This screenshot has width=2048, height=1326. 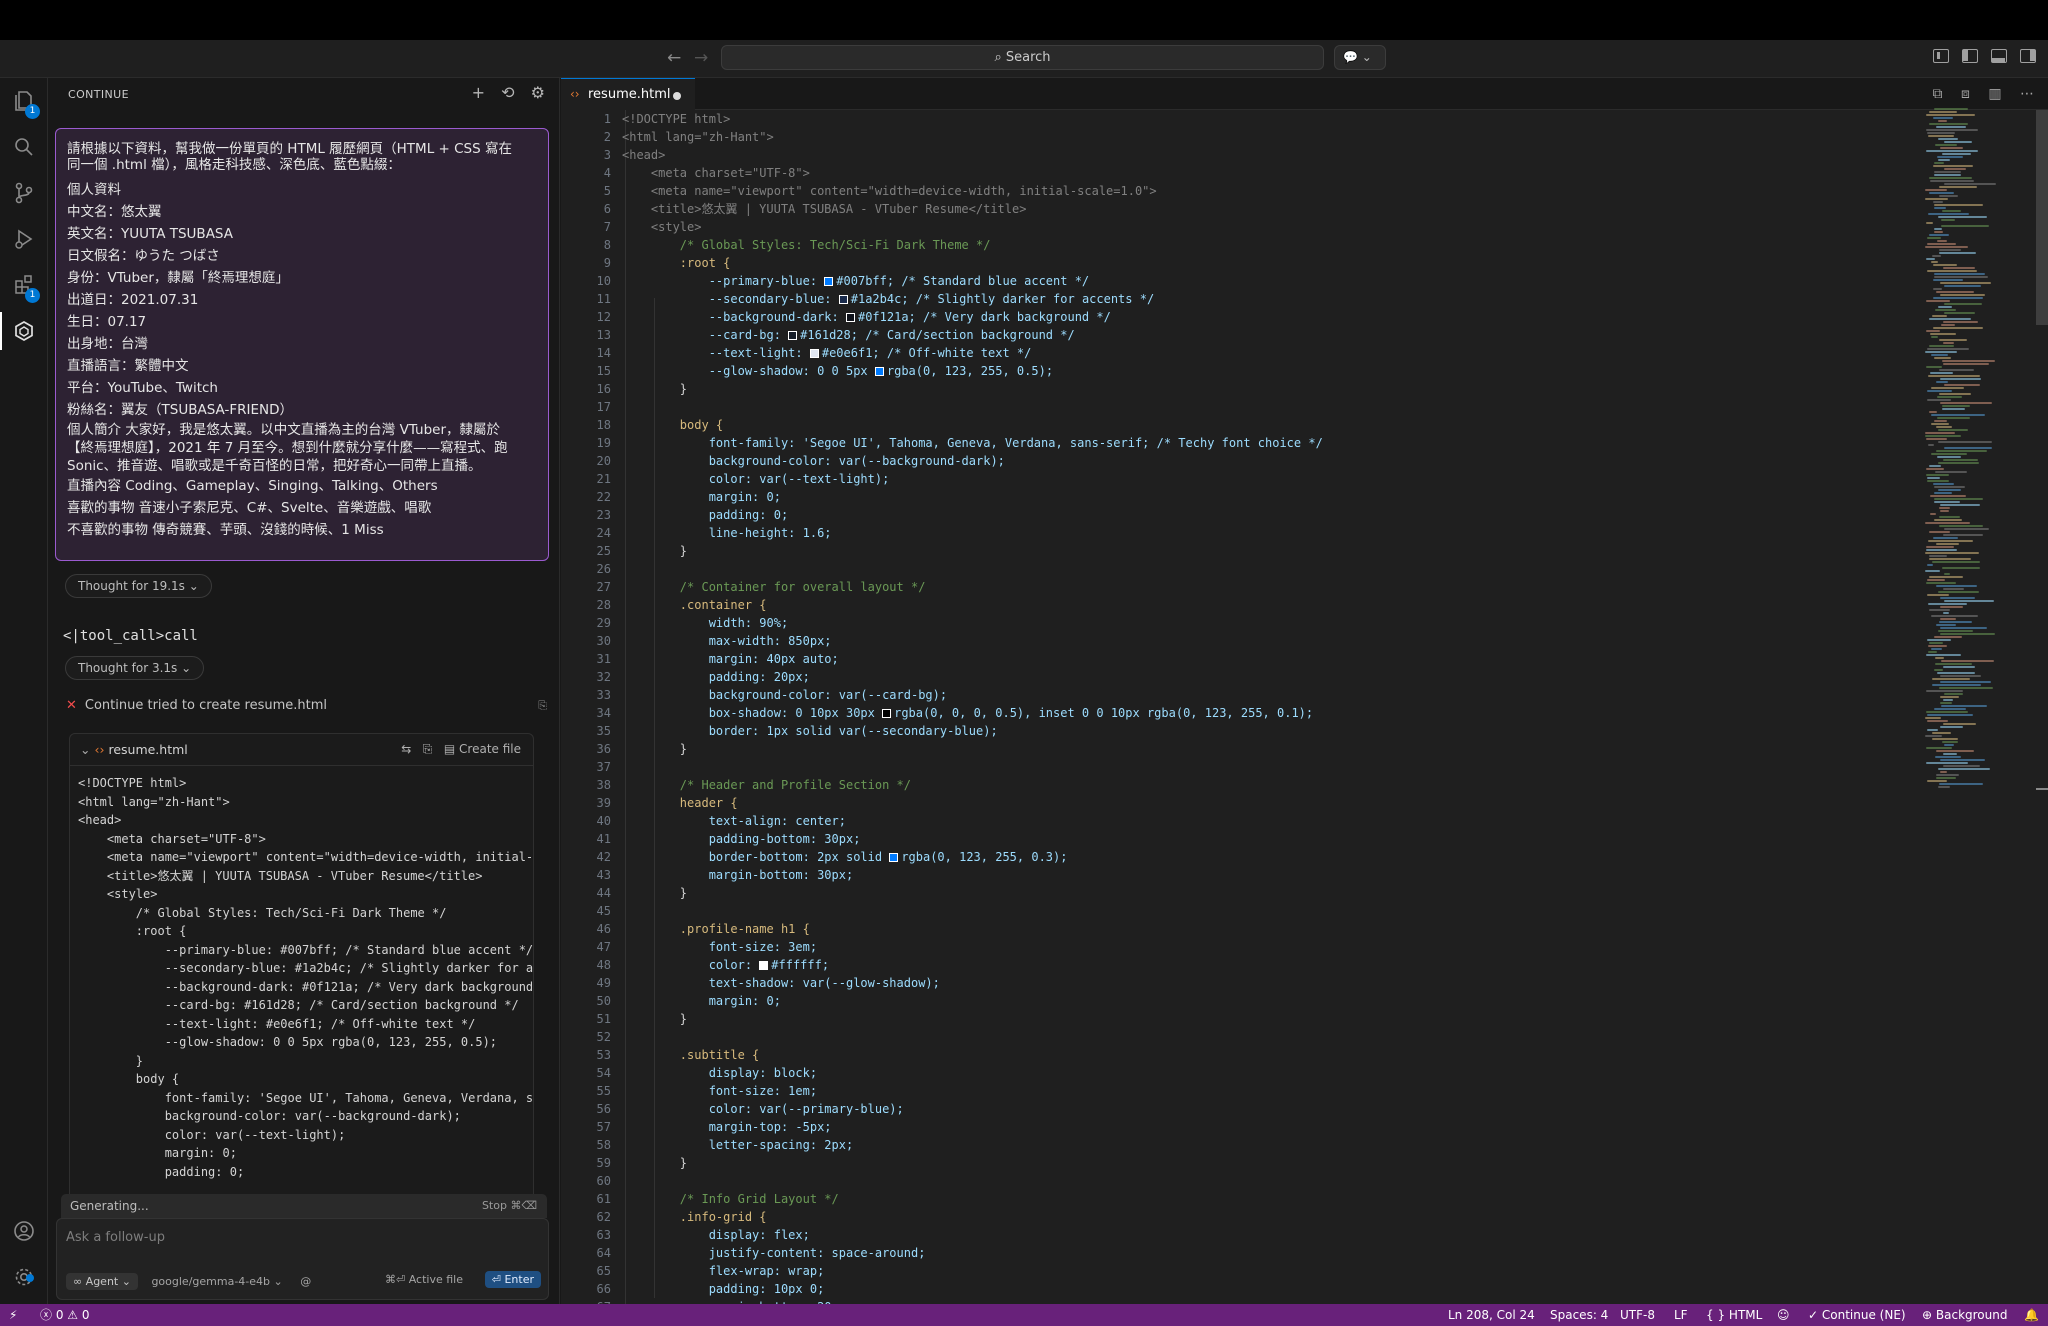 What do you see at coordinates (13, 1315) in the screenshot?
I see `remote-indicator-icon: ⚡` at bounding box center [13, 1315].